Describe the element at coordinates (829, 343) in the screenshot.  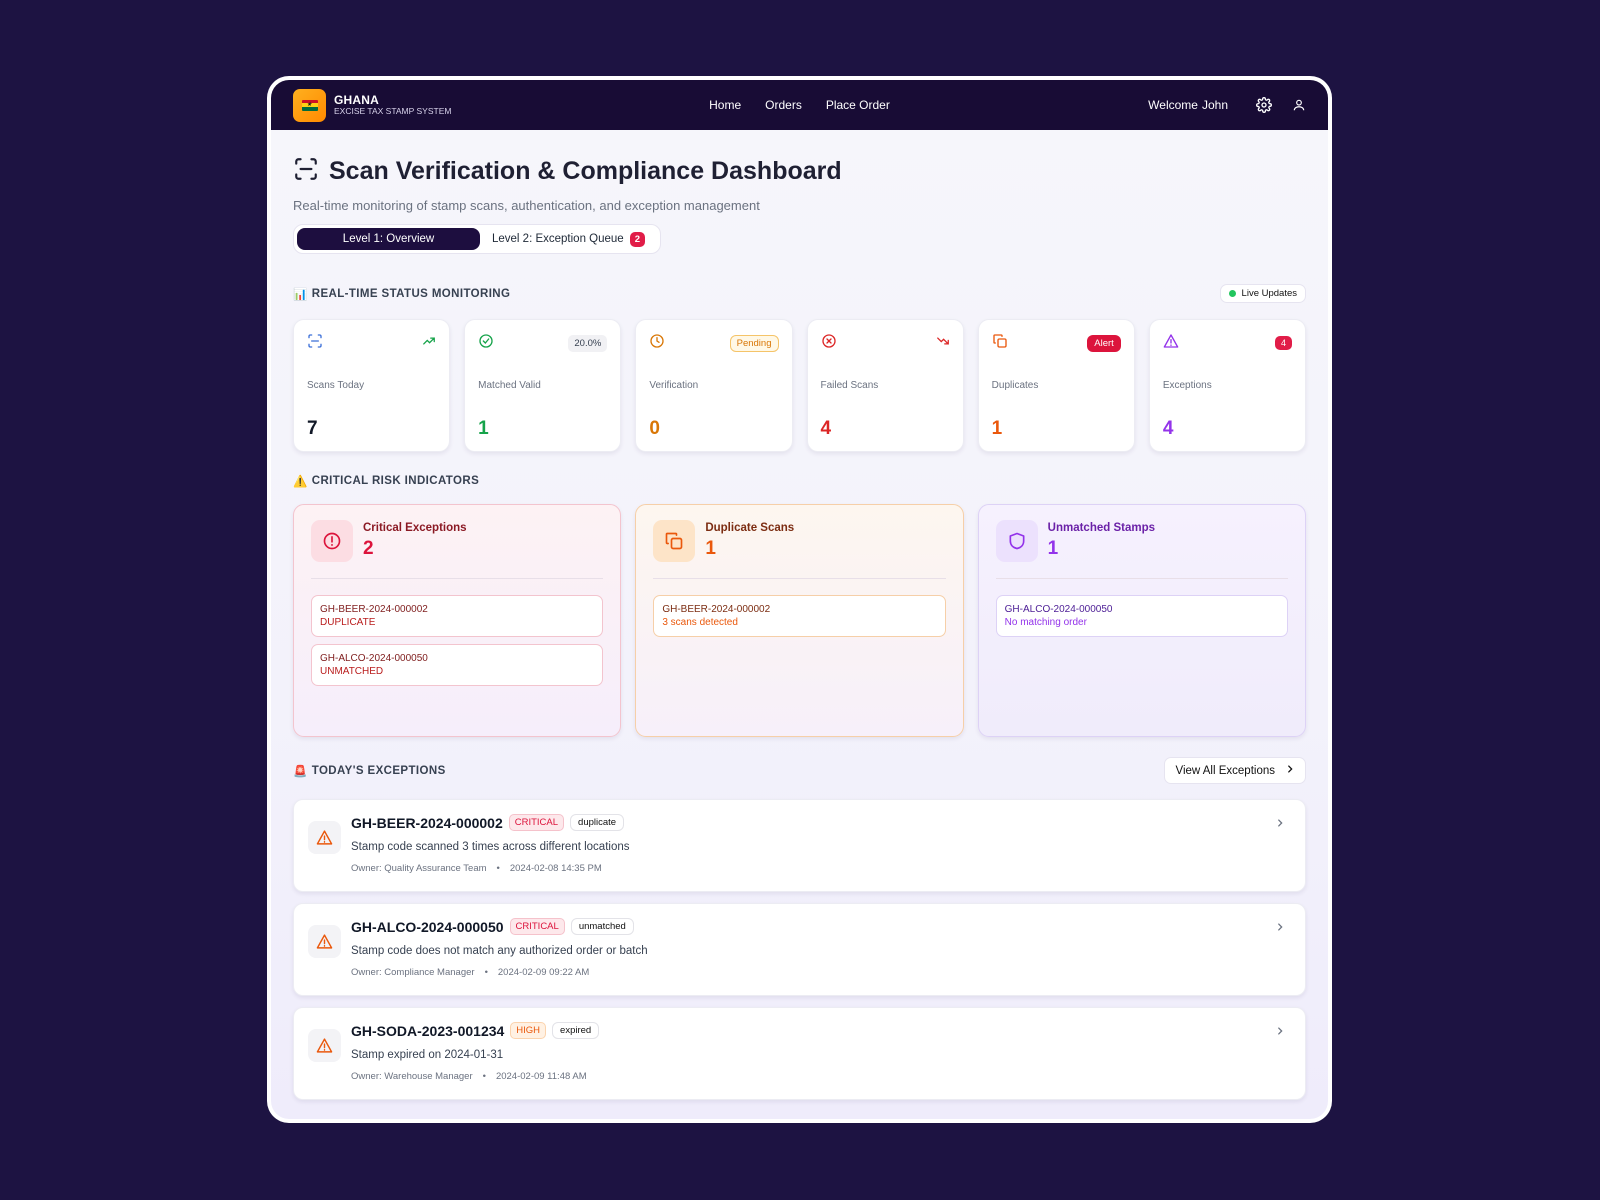
I see `x-circle-icon` at that location.